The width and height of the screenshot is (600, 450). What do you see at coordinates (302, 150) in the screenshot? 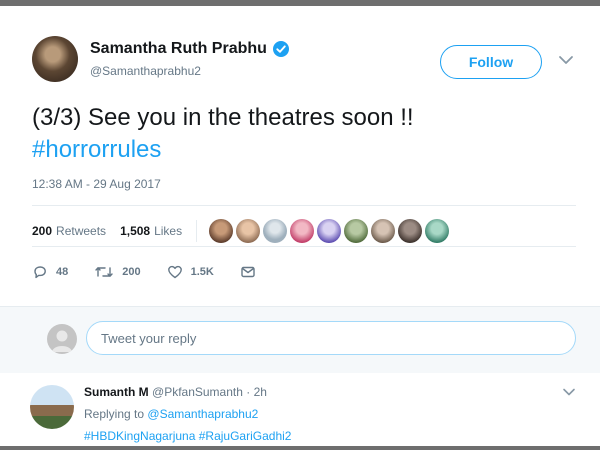
I see `hashtag-link: #horrorrules` at bounding box center [302, 150].